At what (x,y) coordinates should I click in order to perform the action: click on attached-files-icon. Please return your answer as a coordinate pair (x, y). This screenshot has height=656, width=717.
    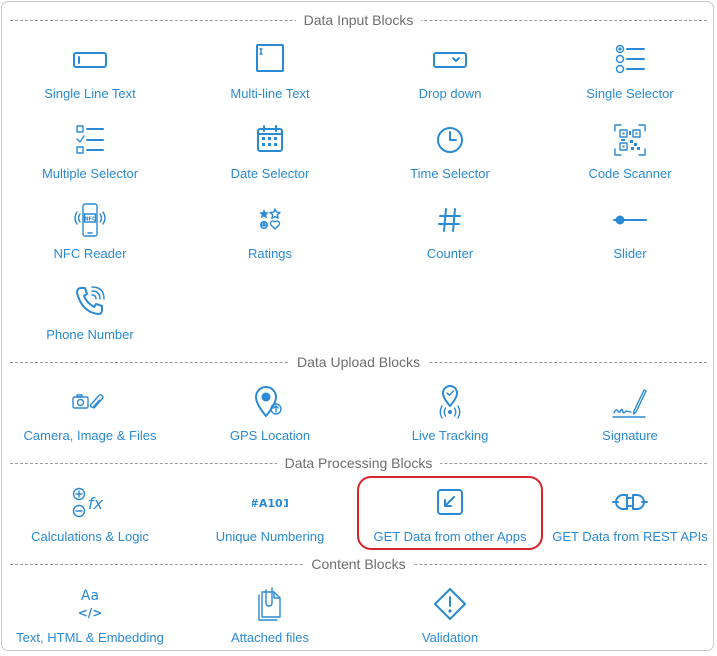
    Looking at the image, I should click on (270, 604).